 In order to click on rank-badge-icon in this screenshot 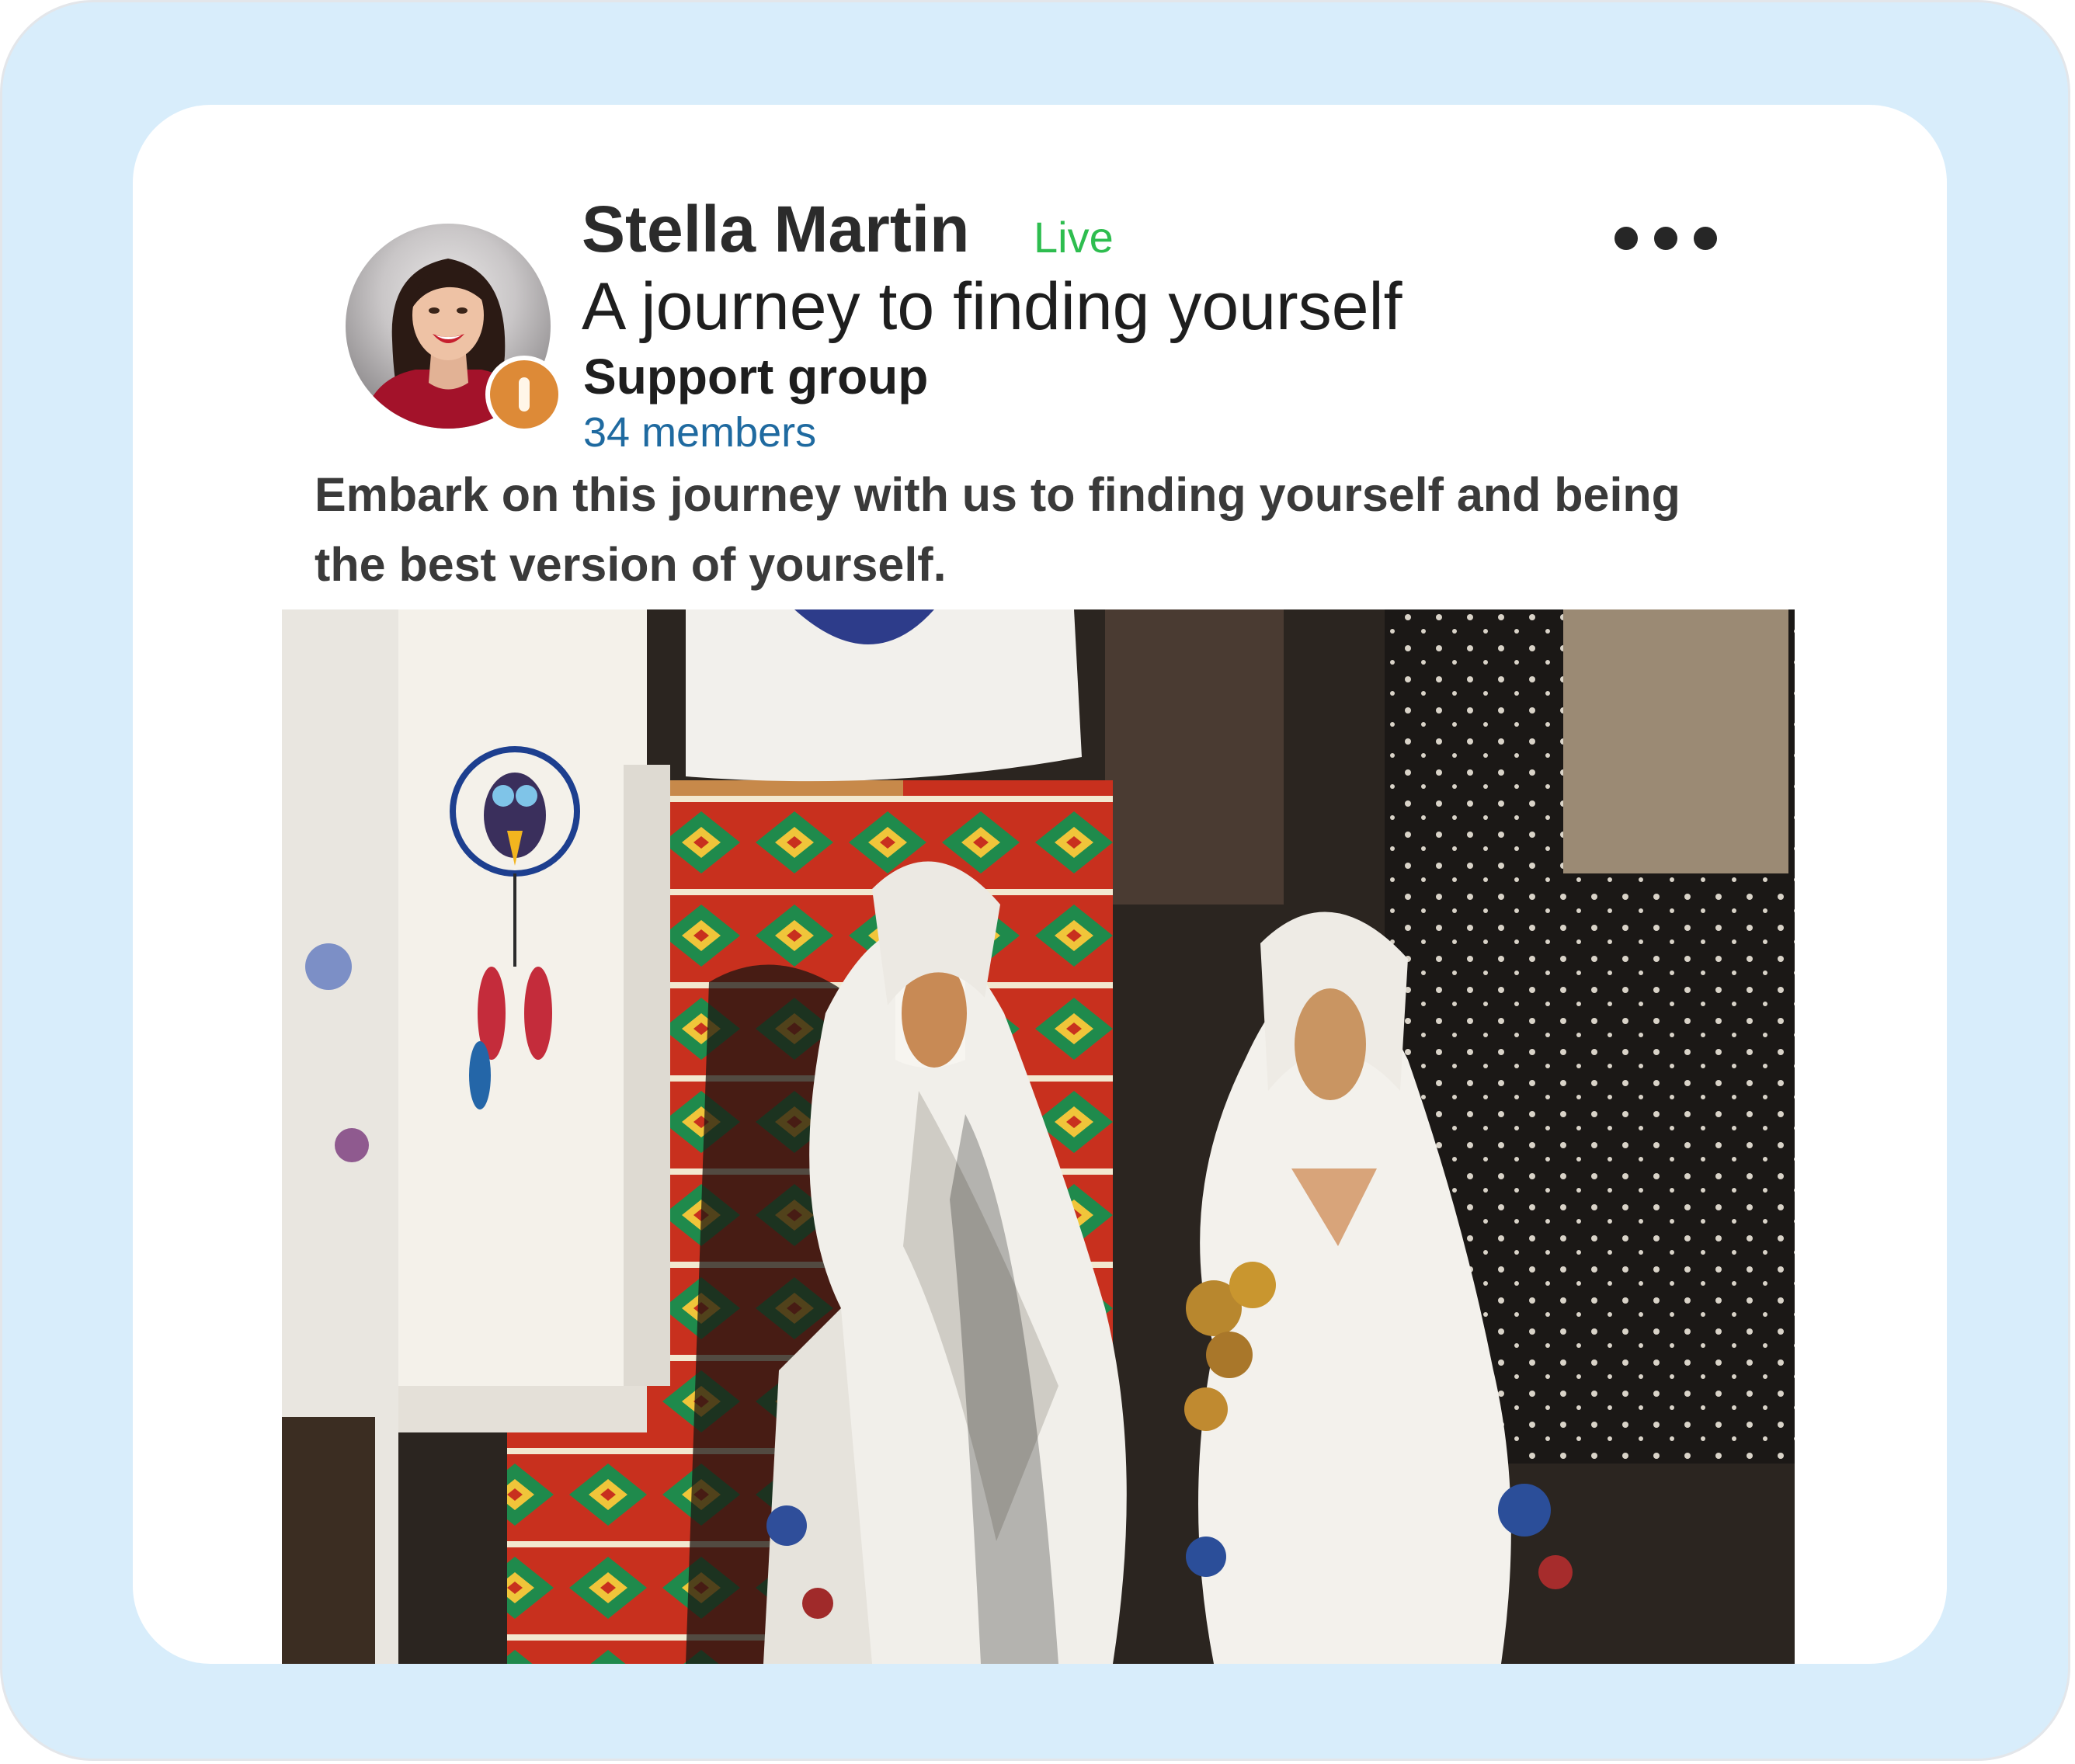, I will do `click(524, 395)`.